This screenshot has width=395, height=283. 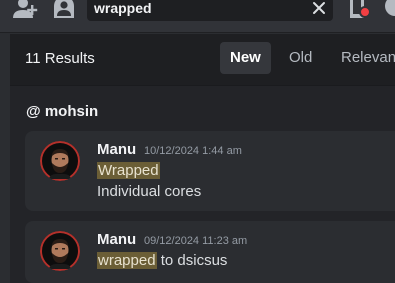 What do you see at coordinates (193, 151) in the screenshot?
I see `message-timestamp: 10/12/2024 1:44 am` at bounding box center [193, 151].